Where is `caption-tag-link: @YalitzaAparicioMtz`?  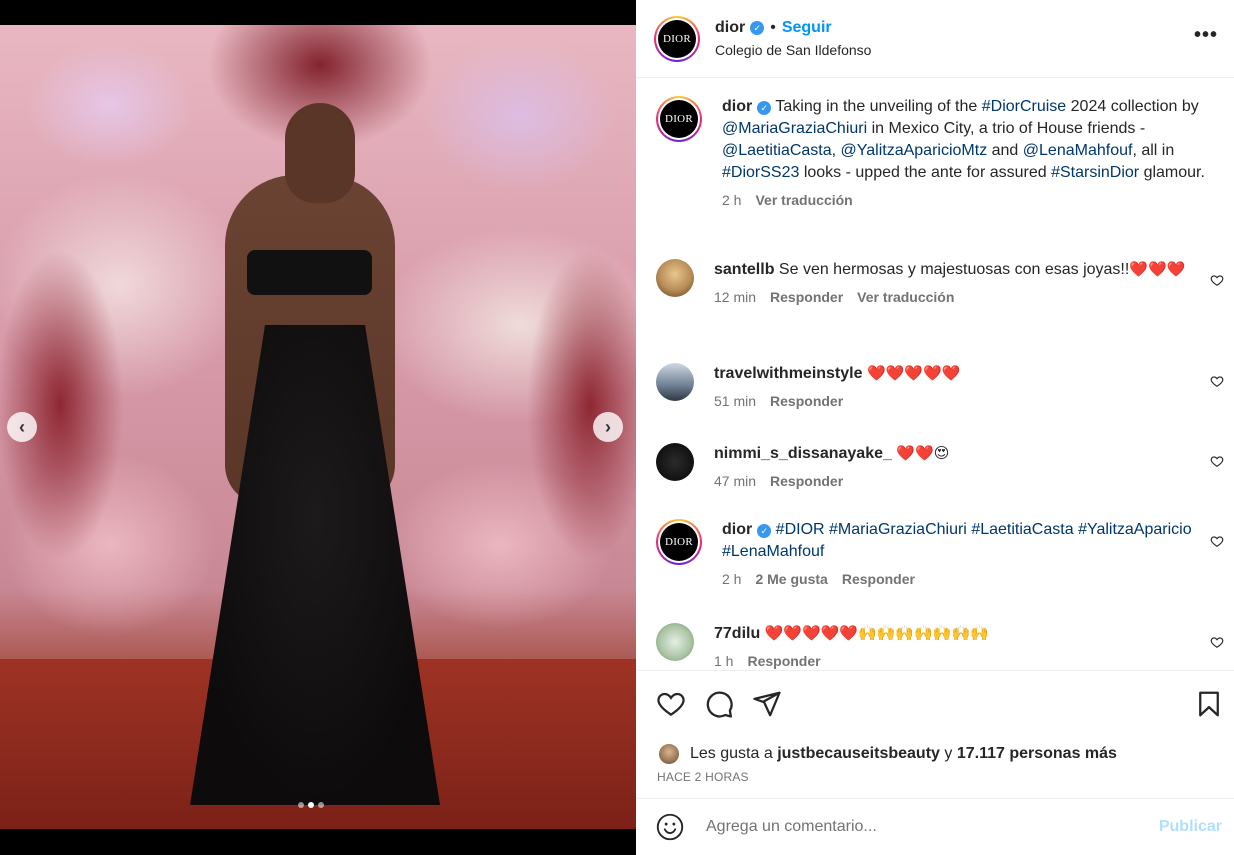 caption-tag-link: @YalitzaAparicioMtz is located at coordinates (914, 150).